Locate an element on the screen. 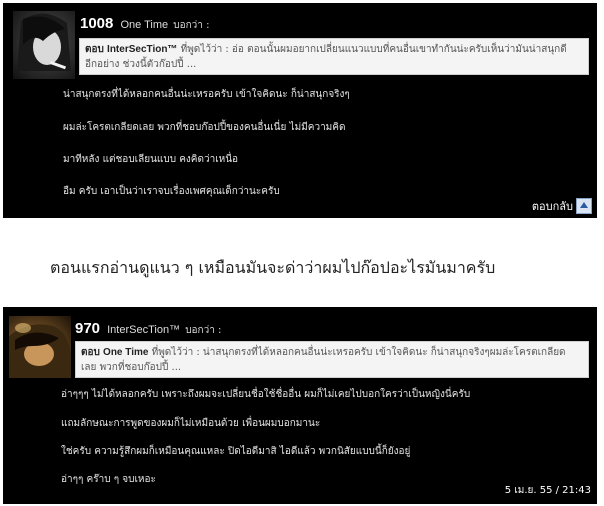 This screenshot has height=506, width=604. comment-header: 970 InterSecTion™ บอกว่า : is located at coordinates (148, 328).